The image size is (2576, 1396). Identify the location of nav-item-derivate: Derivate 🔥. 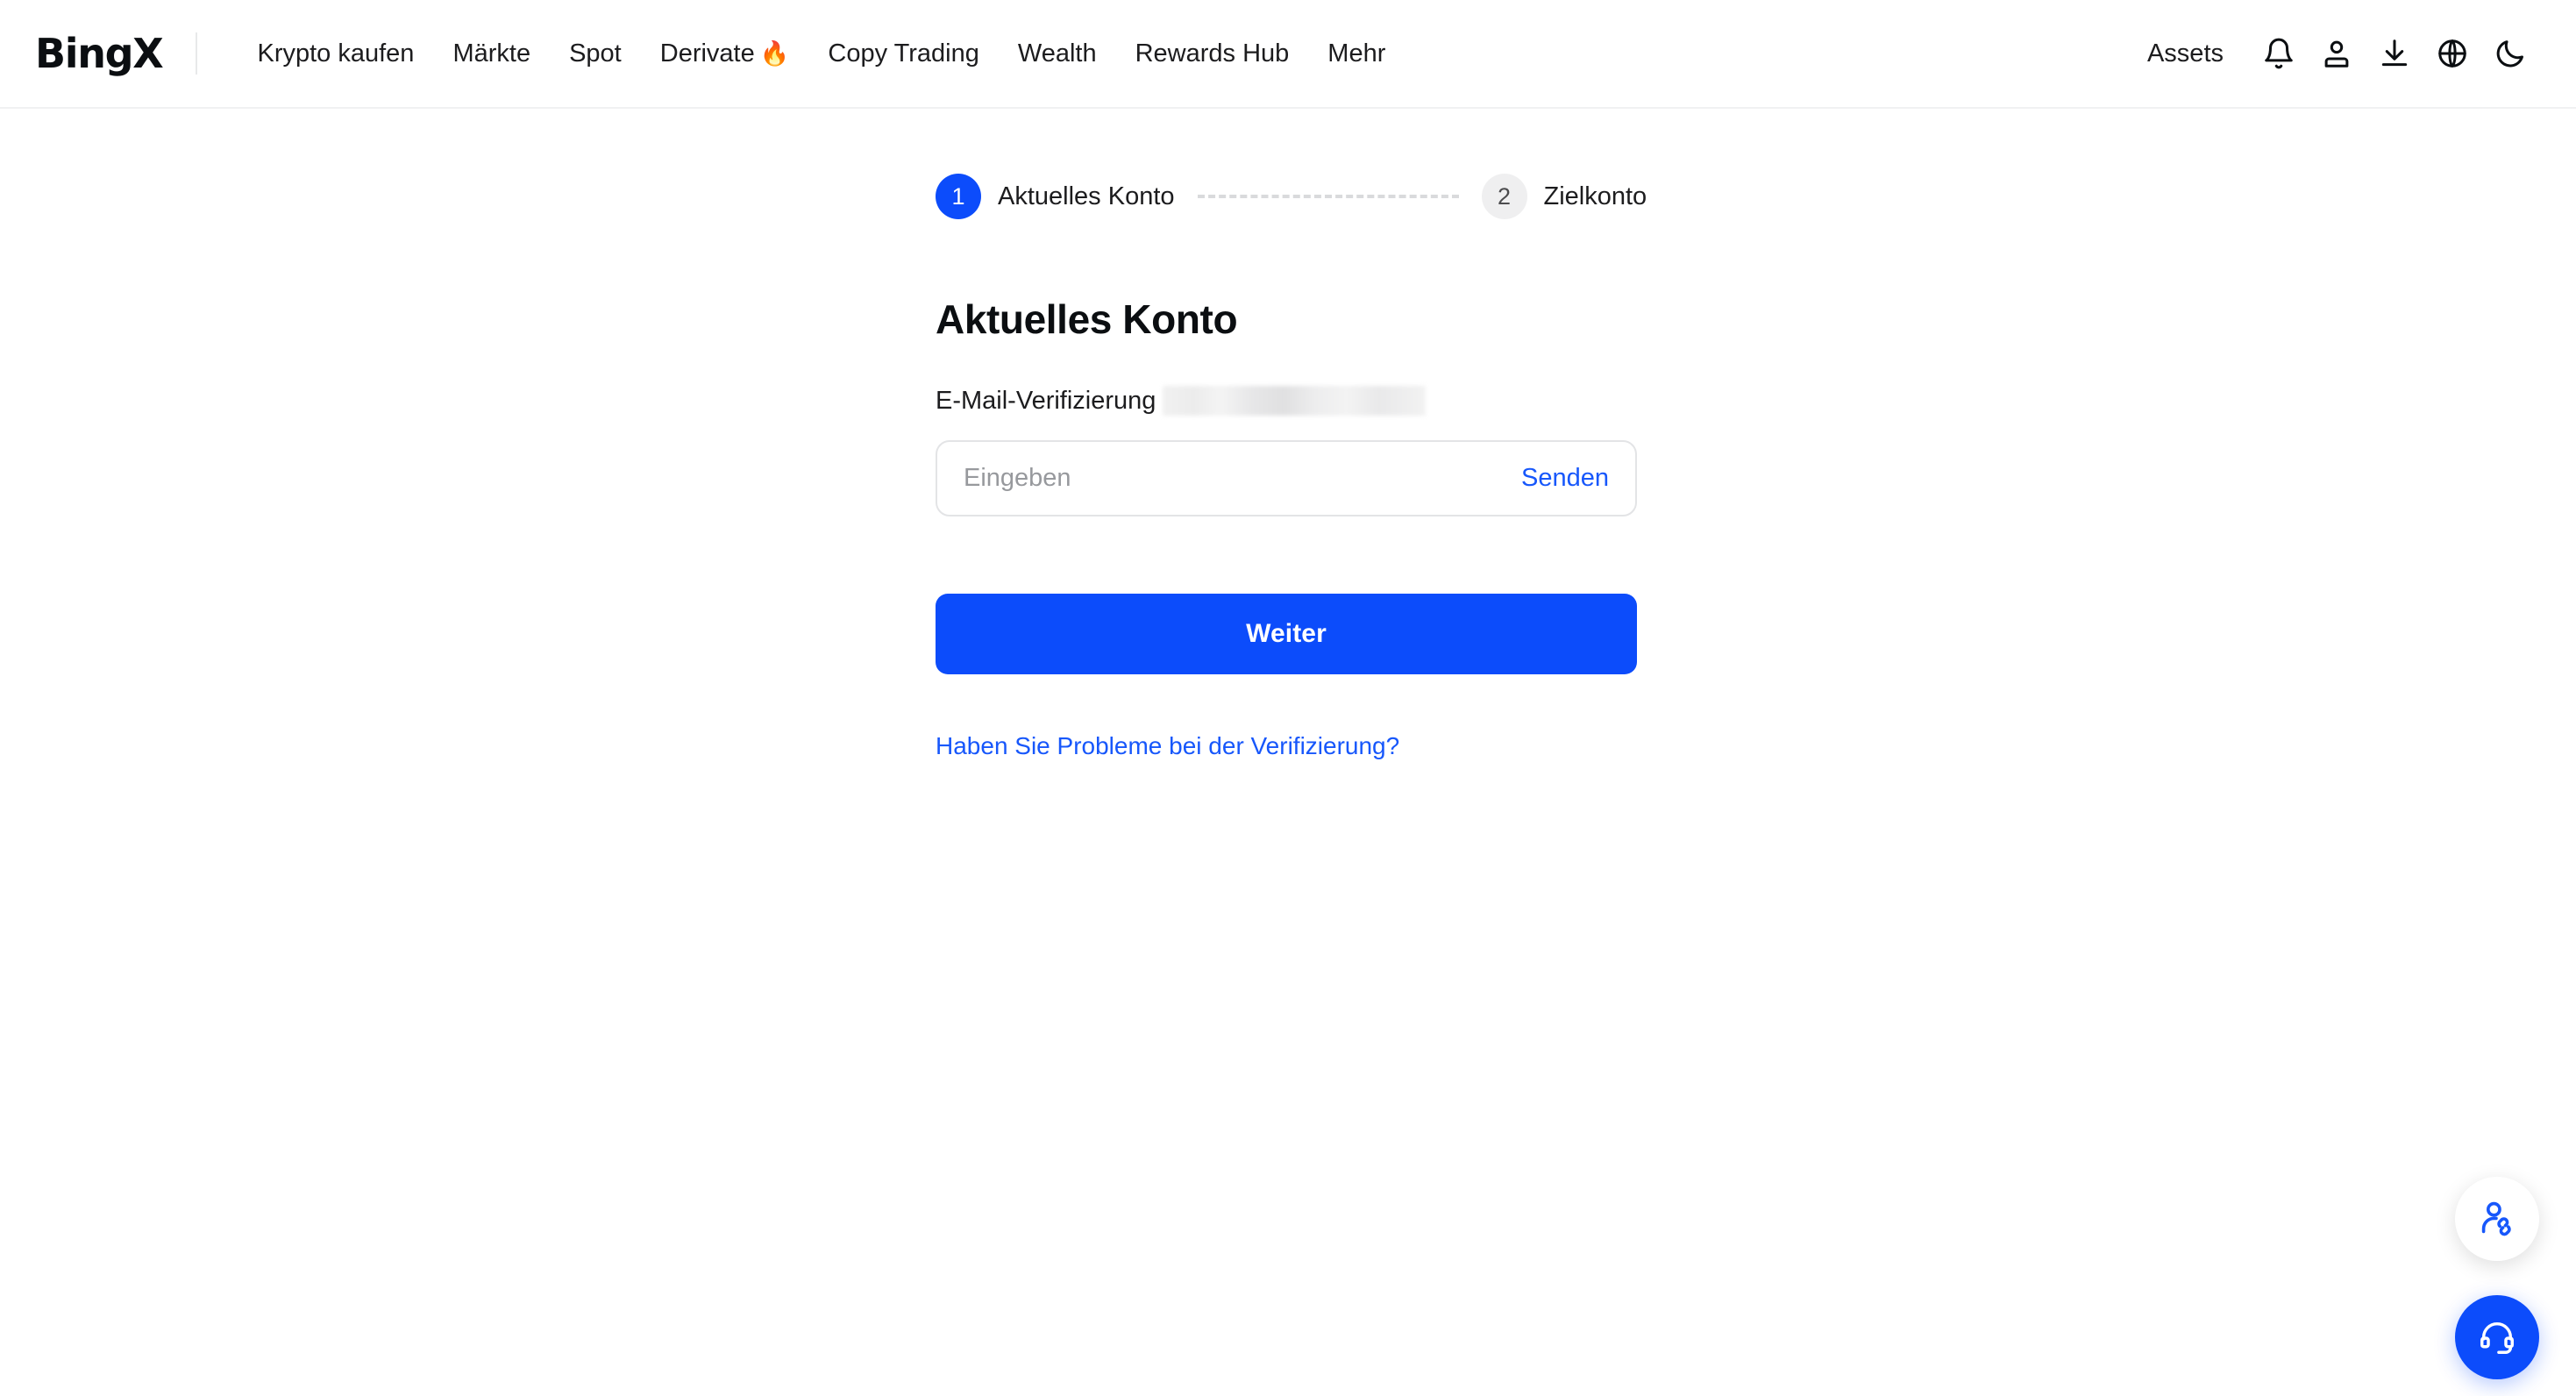
(725, 53).